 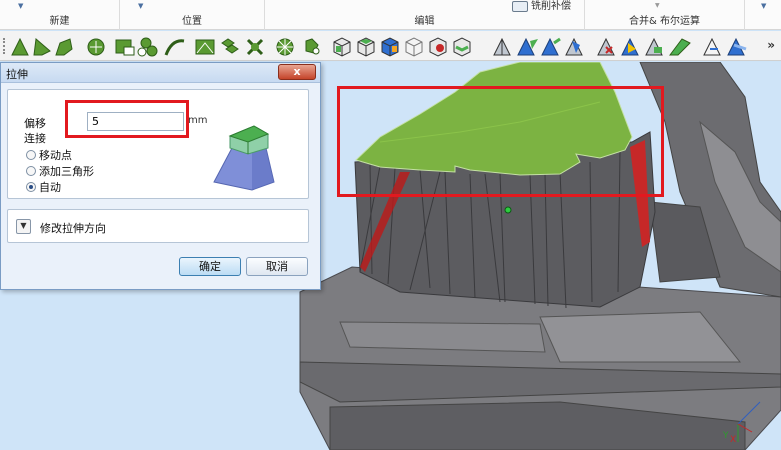 I want to click on toolbar-overflow-button: », so click(x=771, y=45).